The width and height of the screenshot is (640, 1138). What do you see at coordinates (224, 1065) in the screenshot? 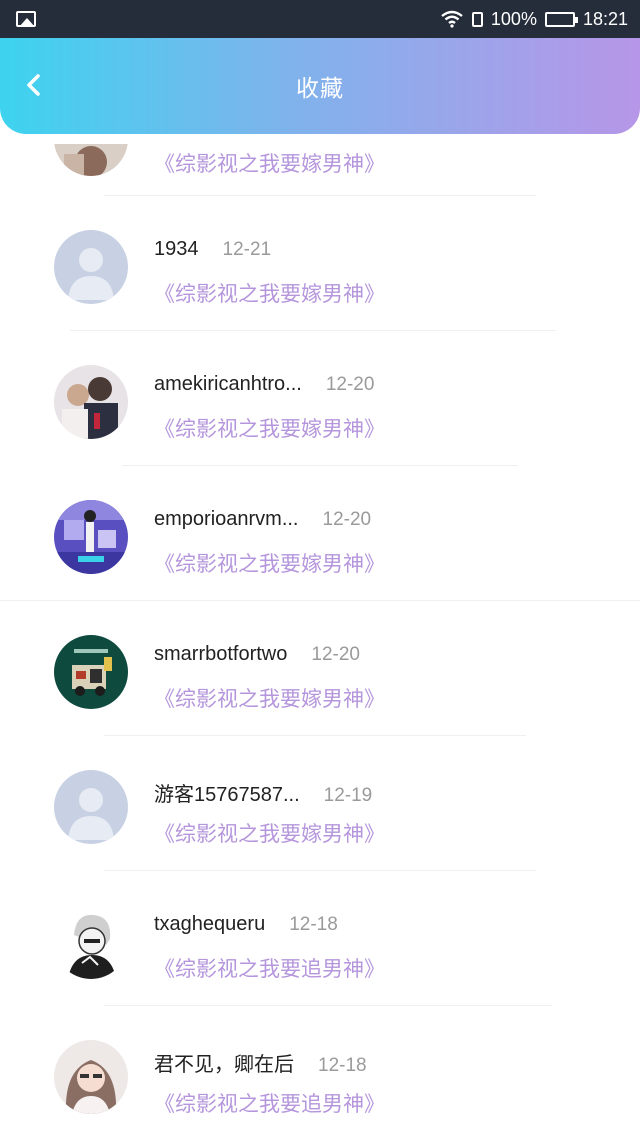
I see `user-name: 君不见，卿在后` at bounding box center [224, 1065].